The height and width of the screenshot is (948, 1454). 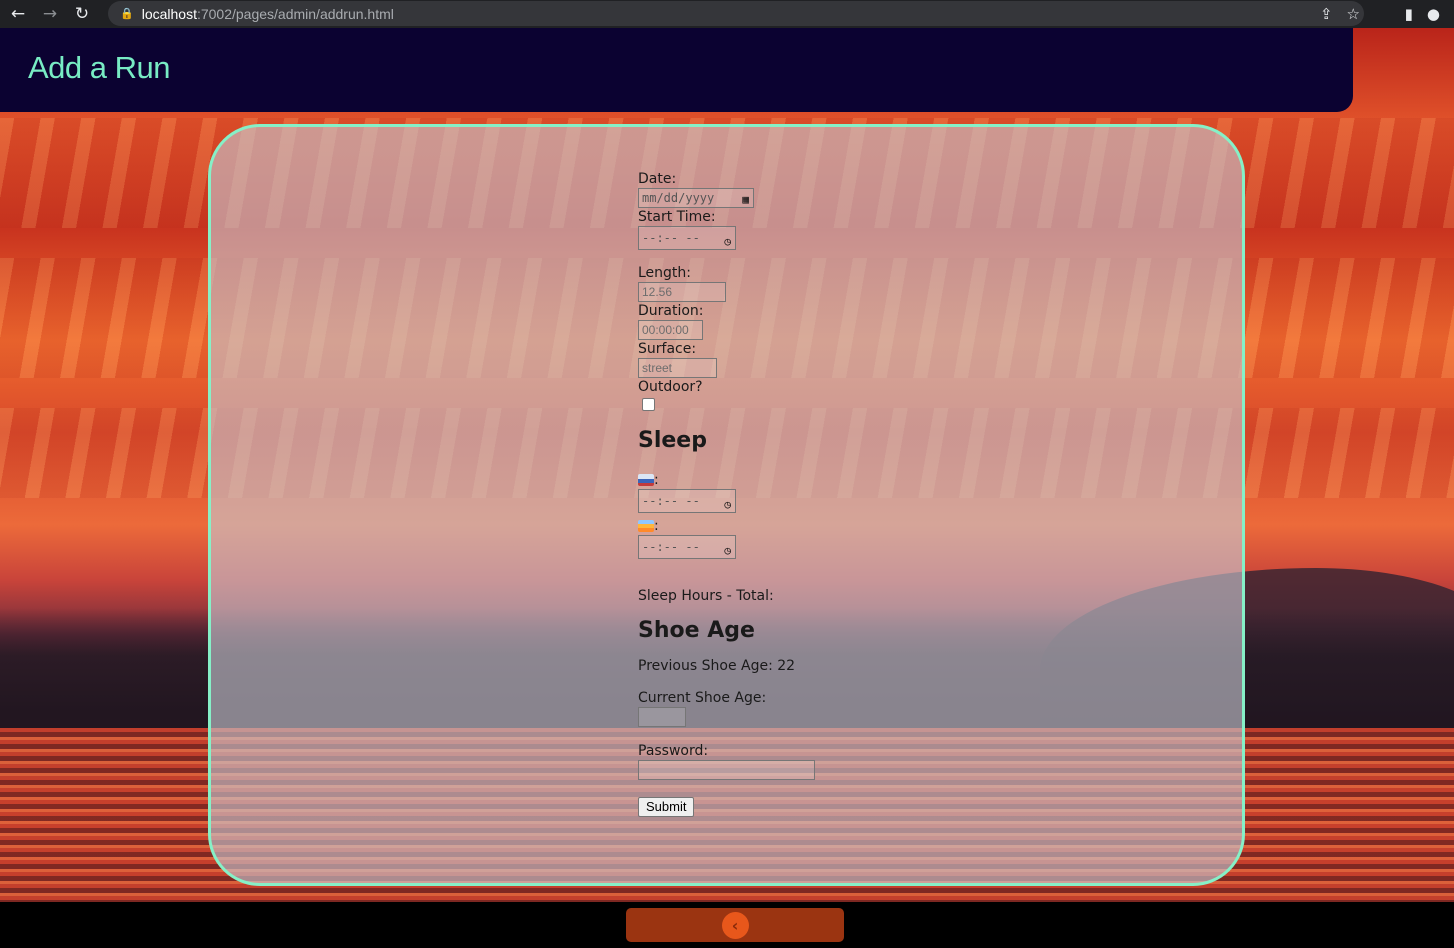 What do you see at coordinates (671, 547) in the screenshot?
I see `waketime-placeholder: --:-- --` at bounding box center [671, 547].